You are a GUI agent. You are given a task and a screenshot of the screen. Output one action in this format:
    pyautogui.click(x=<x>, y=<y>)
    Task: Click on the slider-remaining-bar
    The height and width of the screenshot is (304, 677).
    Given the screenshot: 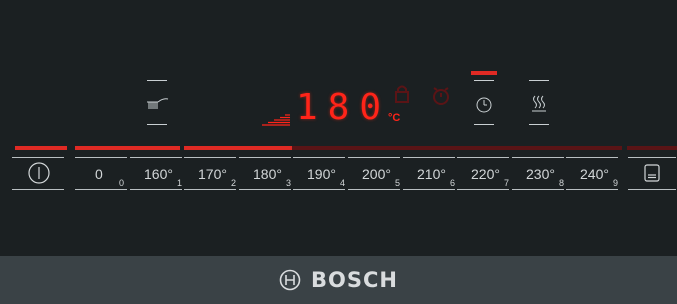 What is the action you would take?
    pyautogui.click(x=457, y=148)
    